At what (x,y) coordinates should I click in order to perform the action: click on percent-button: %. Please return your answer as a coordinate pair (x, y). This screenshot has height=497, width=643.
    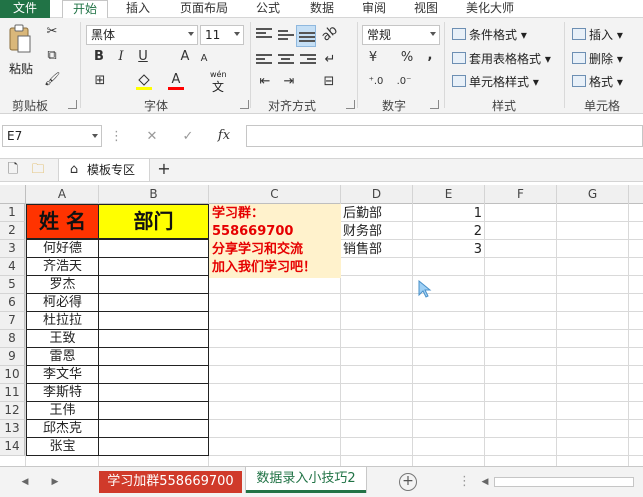
    Looking at the image, I should click on (407, 58).